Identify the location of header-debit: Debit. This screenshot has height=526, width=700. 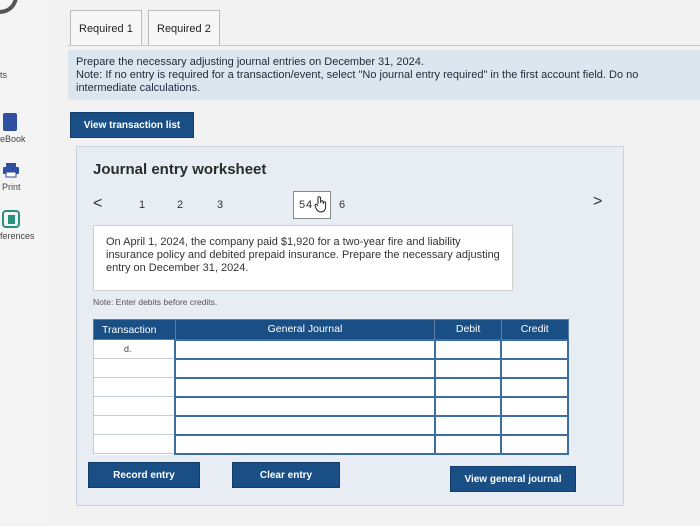
(468, 329).